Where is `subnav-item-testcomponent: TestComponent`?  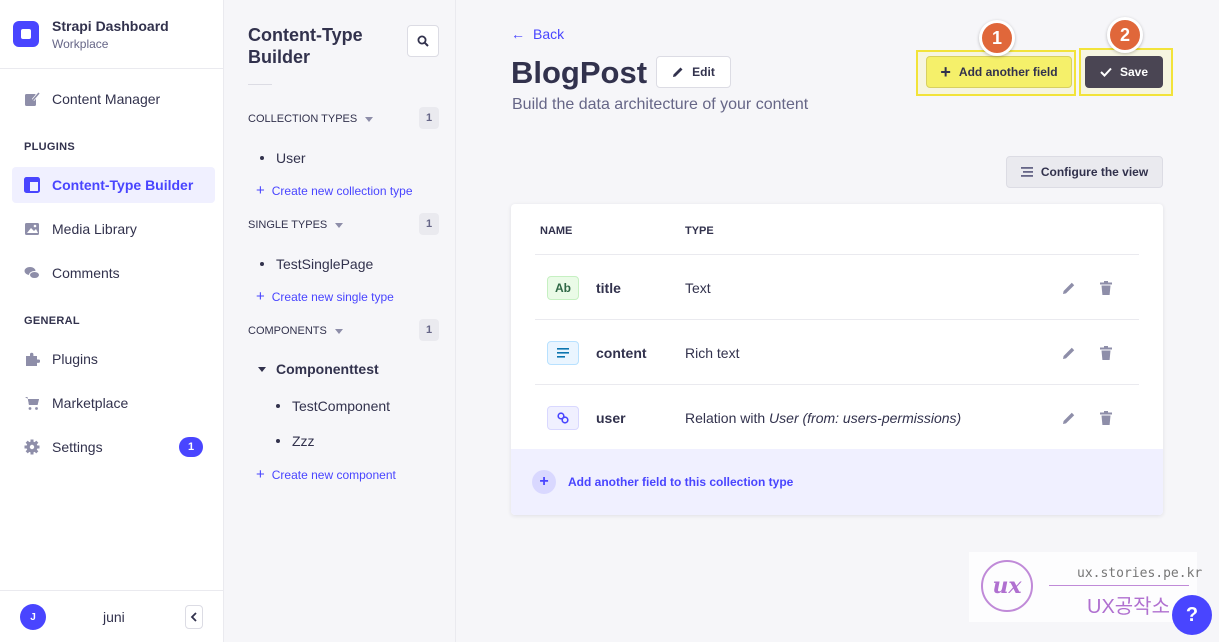
subnav-item-testcomponent: TestComponent is located at coordinates (333, 406).